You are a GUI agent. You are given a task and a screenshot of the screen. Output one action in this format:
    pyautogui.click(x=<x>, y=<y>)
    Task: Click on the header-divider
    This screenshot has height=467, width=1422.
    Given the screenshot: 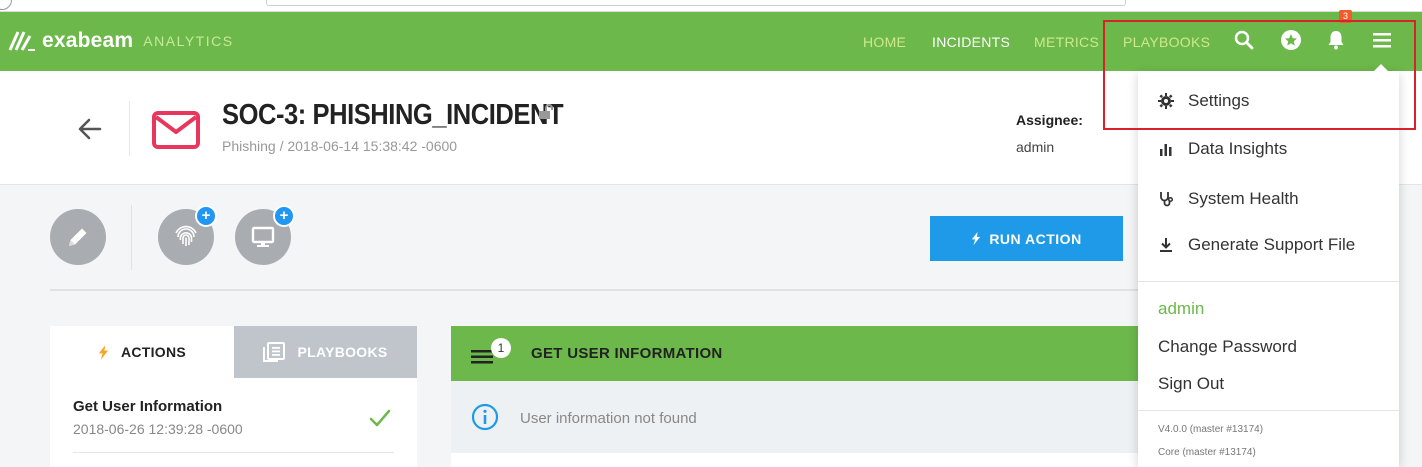 What is the action you would take?
    pyautogui.click(x=129, y=128)
    